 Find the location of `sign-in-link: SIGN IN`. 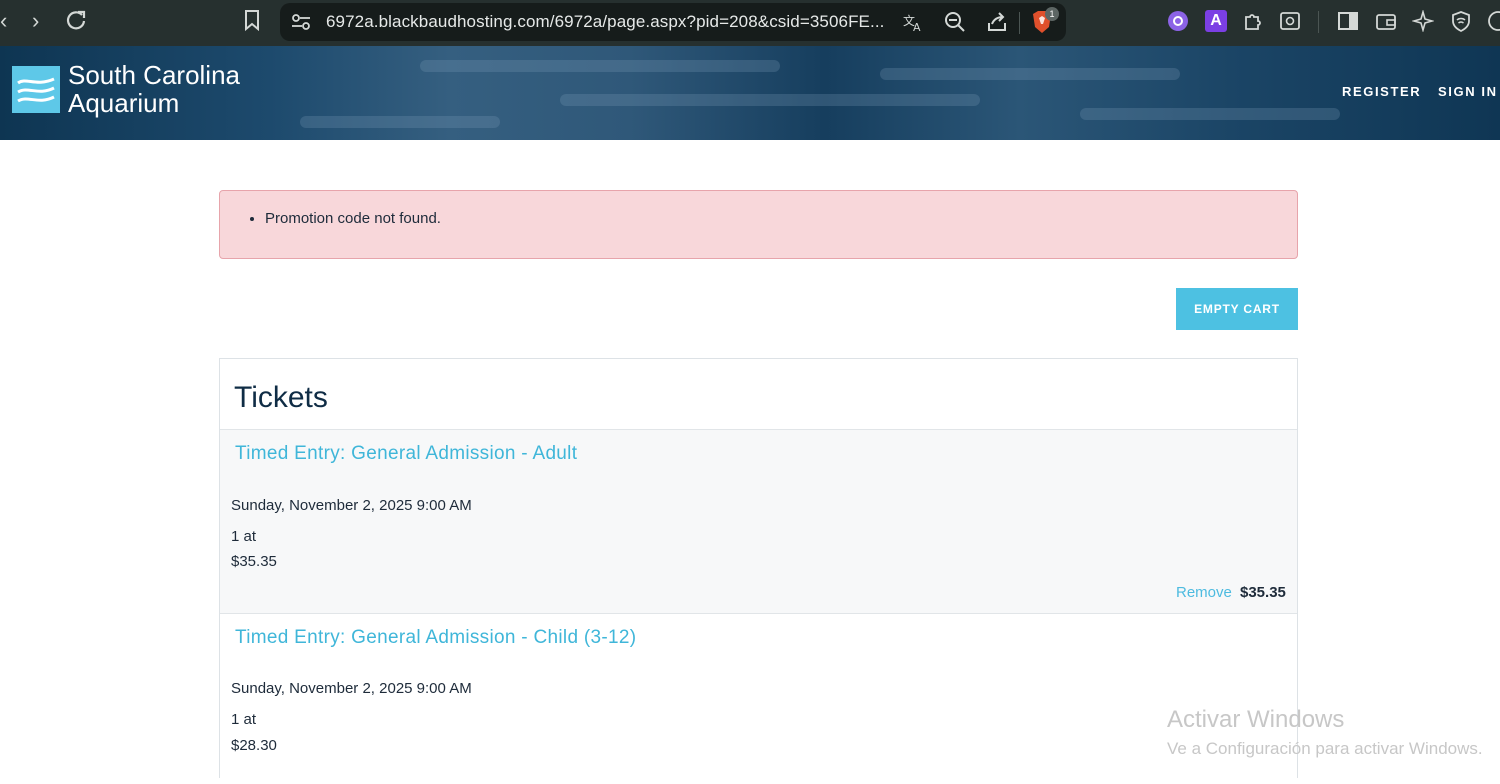

sign-in-link: SIGN IN is located at coordinates (1468, 91).